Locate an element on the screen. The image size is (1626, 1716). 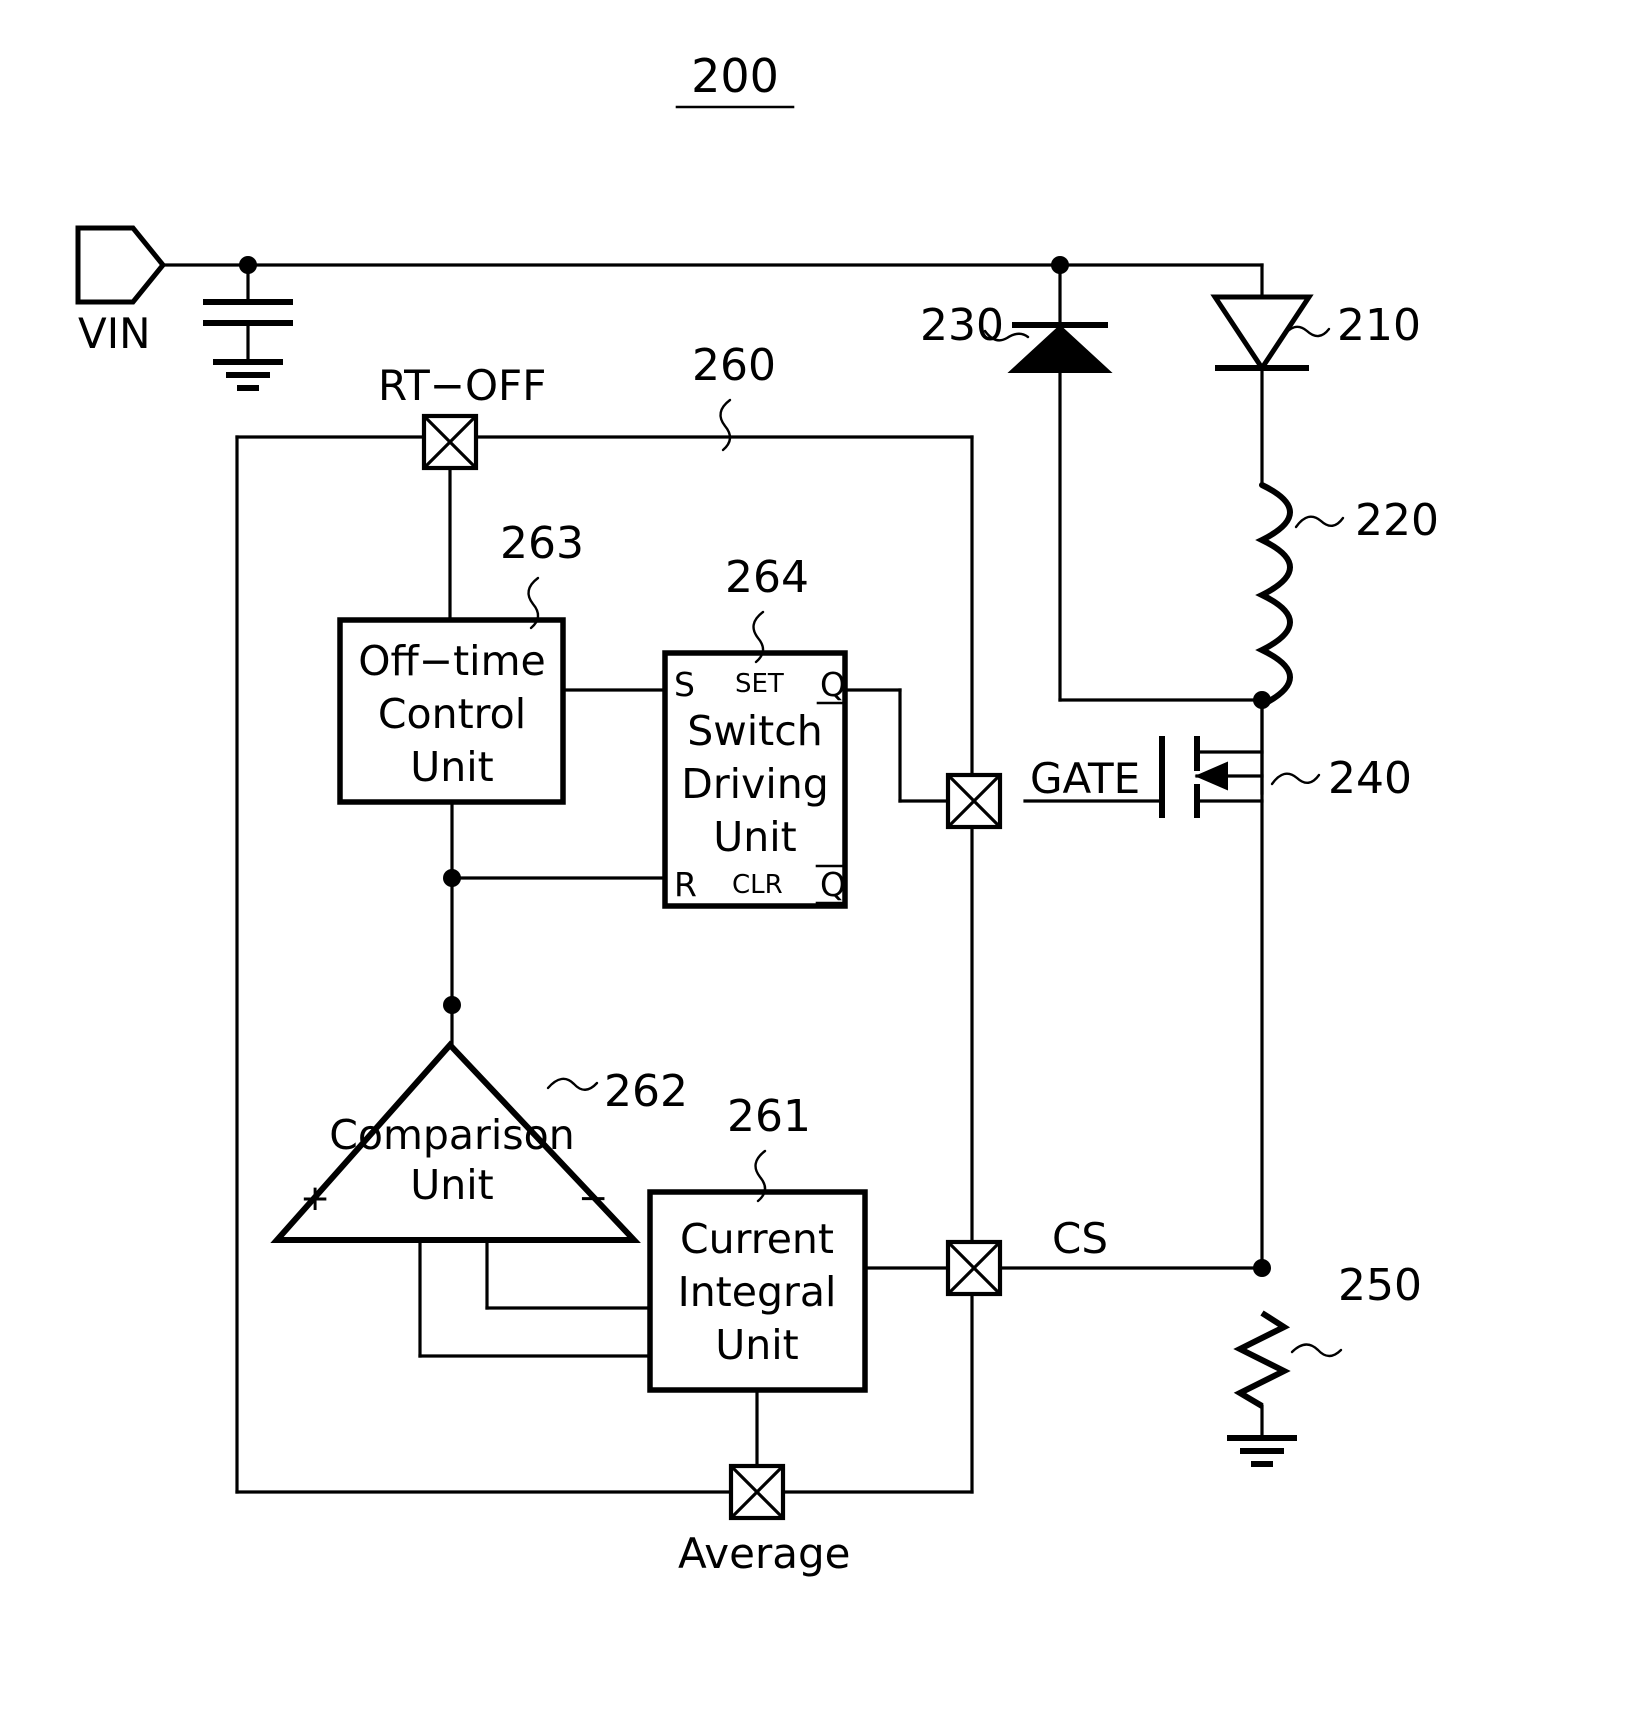
switch-driving-pin-clr: CLR is located at coordinates (757, 885).